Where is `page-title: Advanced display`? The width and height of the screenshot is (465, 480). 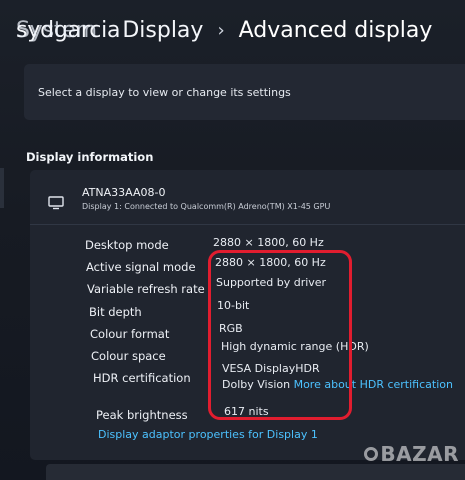
page-title: Advanced display is located at coordinates (335, 30).